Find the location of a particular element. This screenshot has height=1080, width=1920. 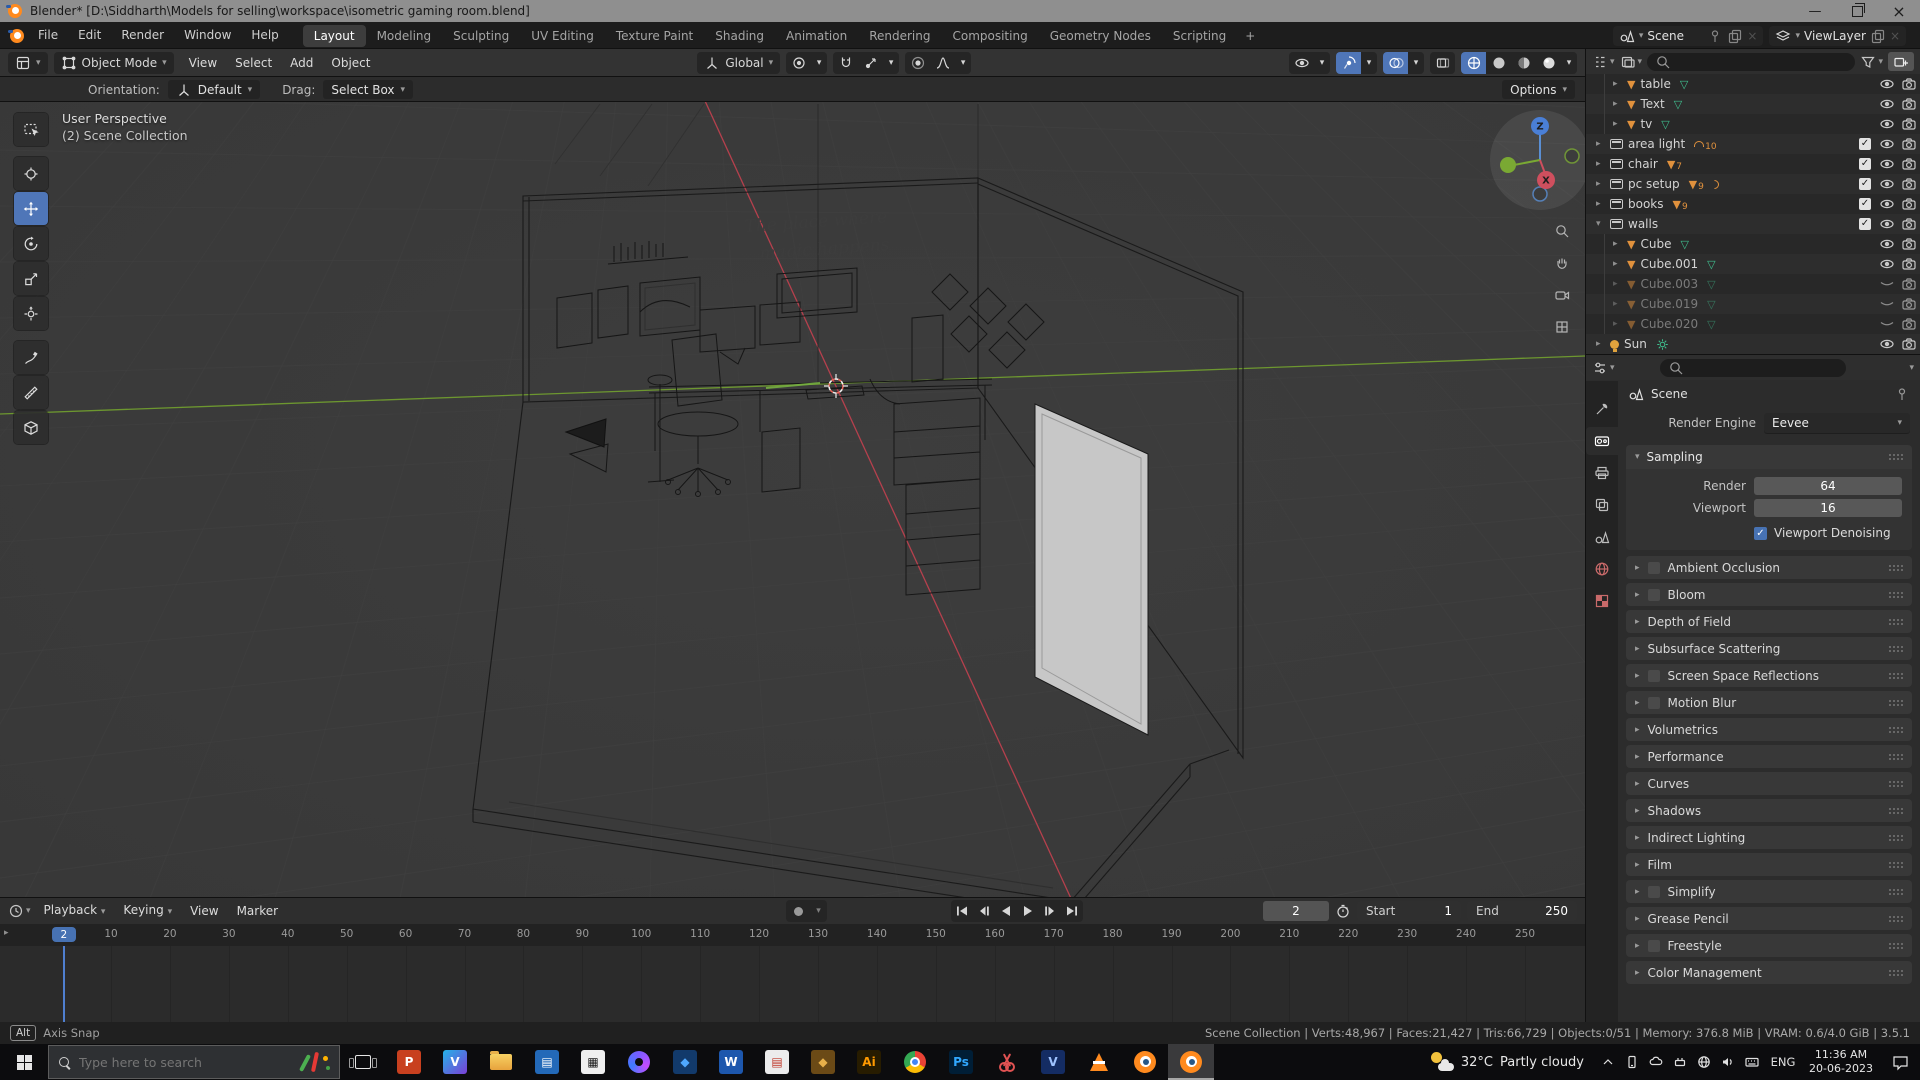

object-name: Cube is located at coordinates (1655, 244).